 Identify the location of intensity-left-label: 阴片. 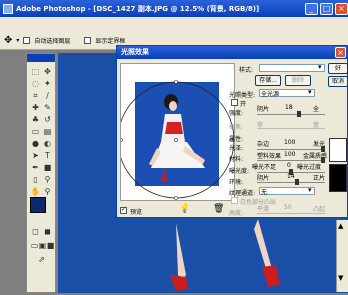
(263, 109).